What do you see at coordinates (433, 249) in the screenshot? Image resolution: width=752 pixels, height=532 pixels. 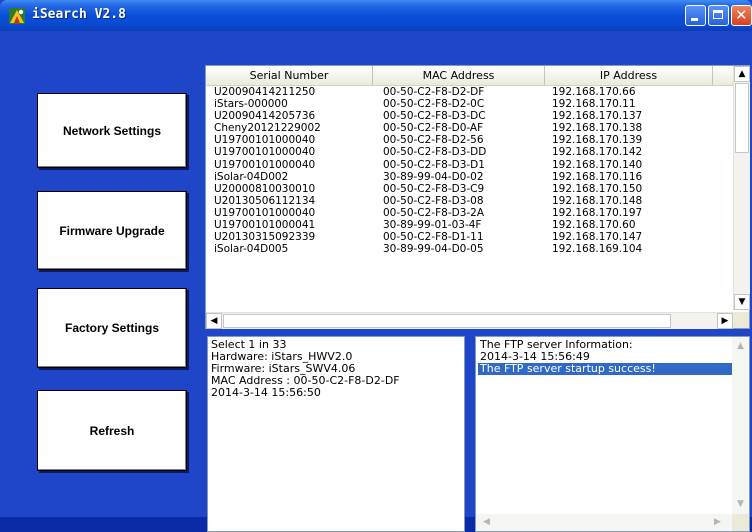 I see `mac-cell: 30-89-99-04-D0-05` at bounding box center [433, 249].